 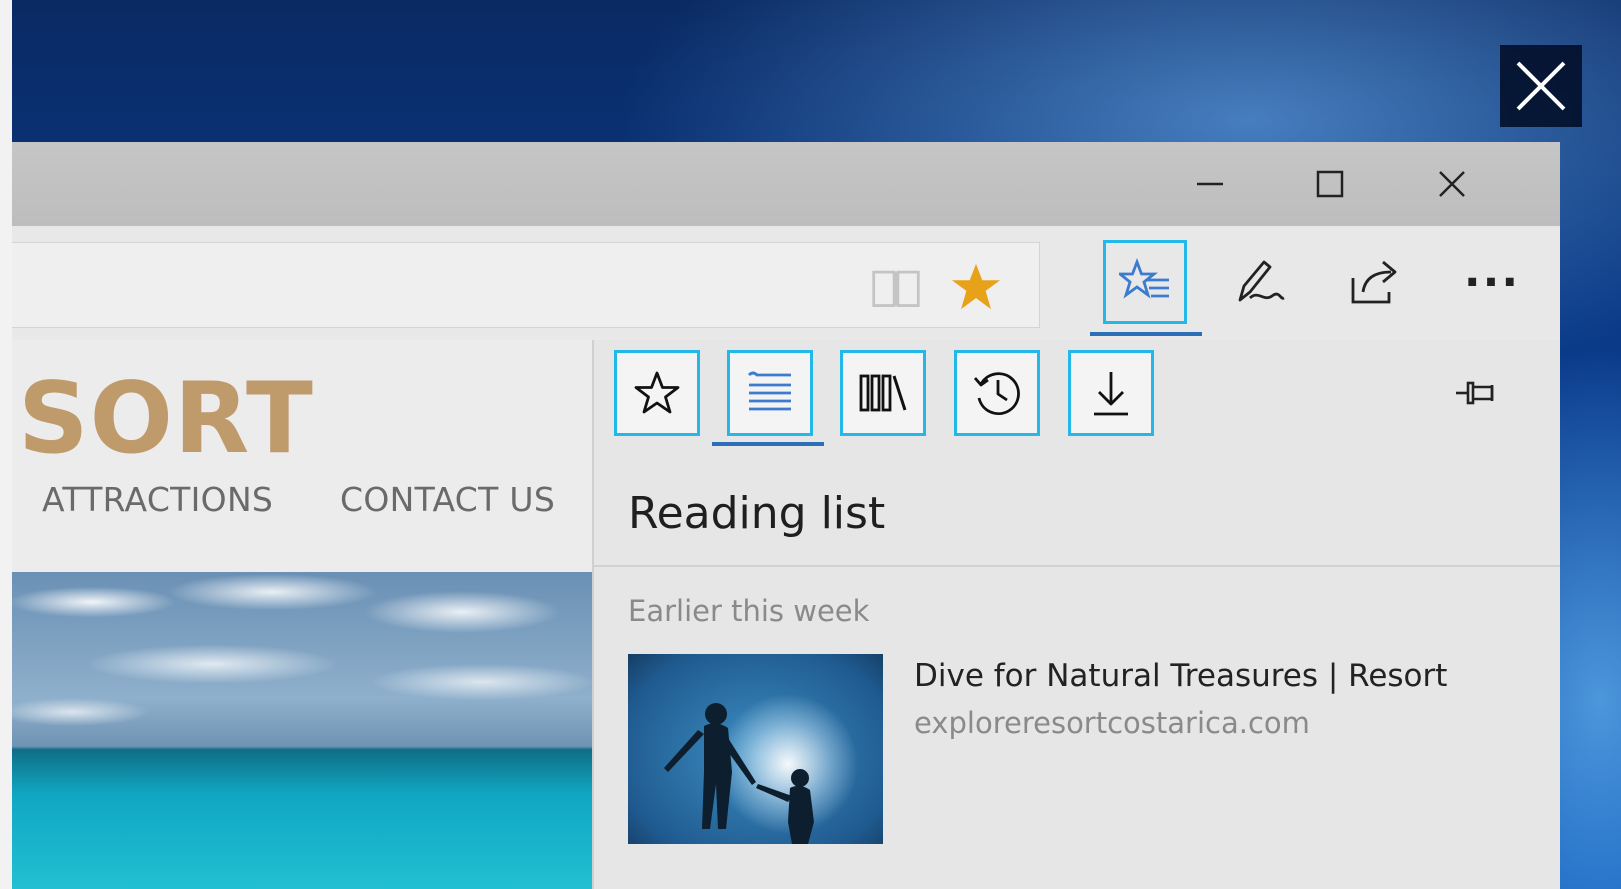 I want to click on reading-view-button, so click(x=896, y=287).